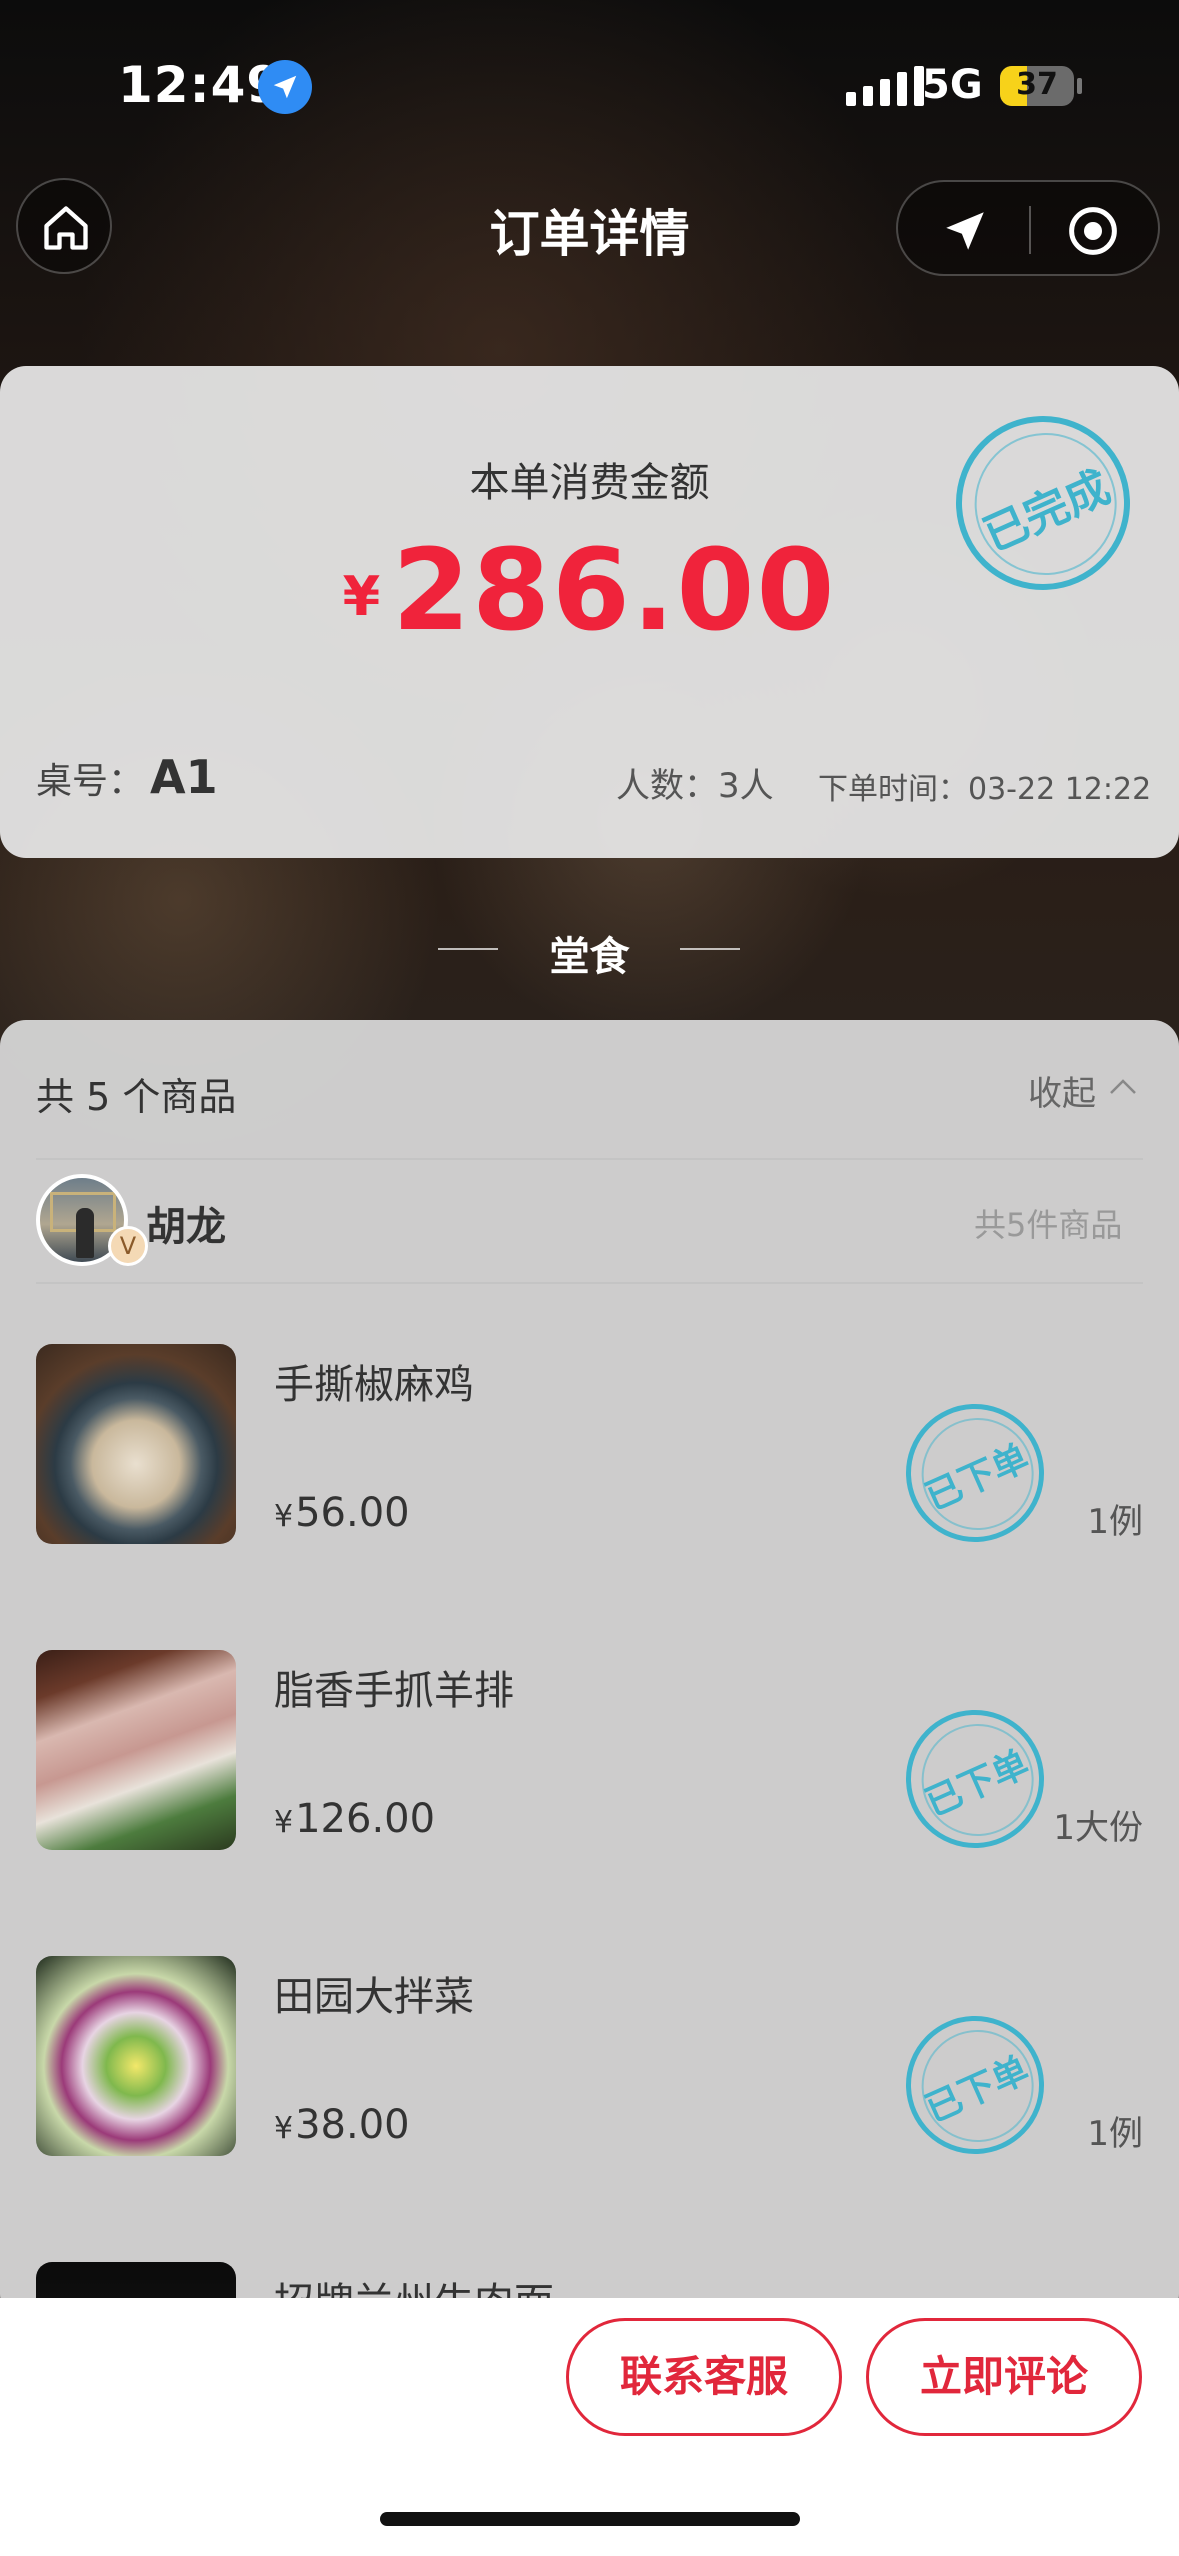 This screenshot has width=1179, height=2556. What do you see at coordinates (374, 1997) in the screenshot?
I see `dish-name: 田园大拌菜` at bounding box center [374, 1997].